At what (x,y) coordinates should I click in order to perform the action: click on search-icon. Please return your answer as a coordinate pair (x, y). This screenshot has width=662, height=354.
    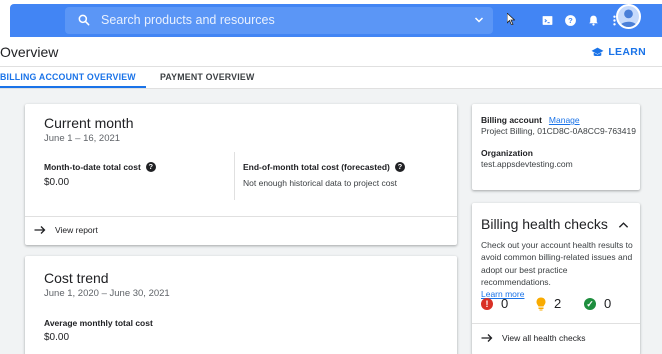
    Looking at the image, I should click on (84, 20).